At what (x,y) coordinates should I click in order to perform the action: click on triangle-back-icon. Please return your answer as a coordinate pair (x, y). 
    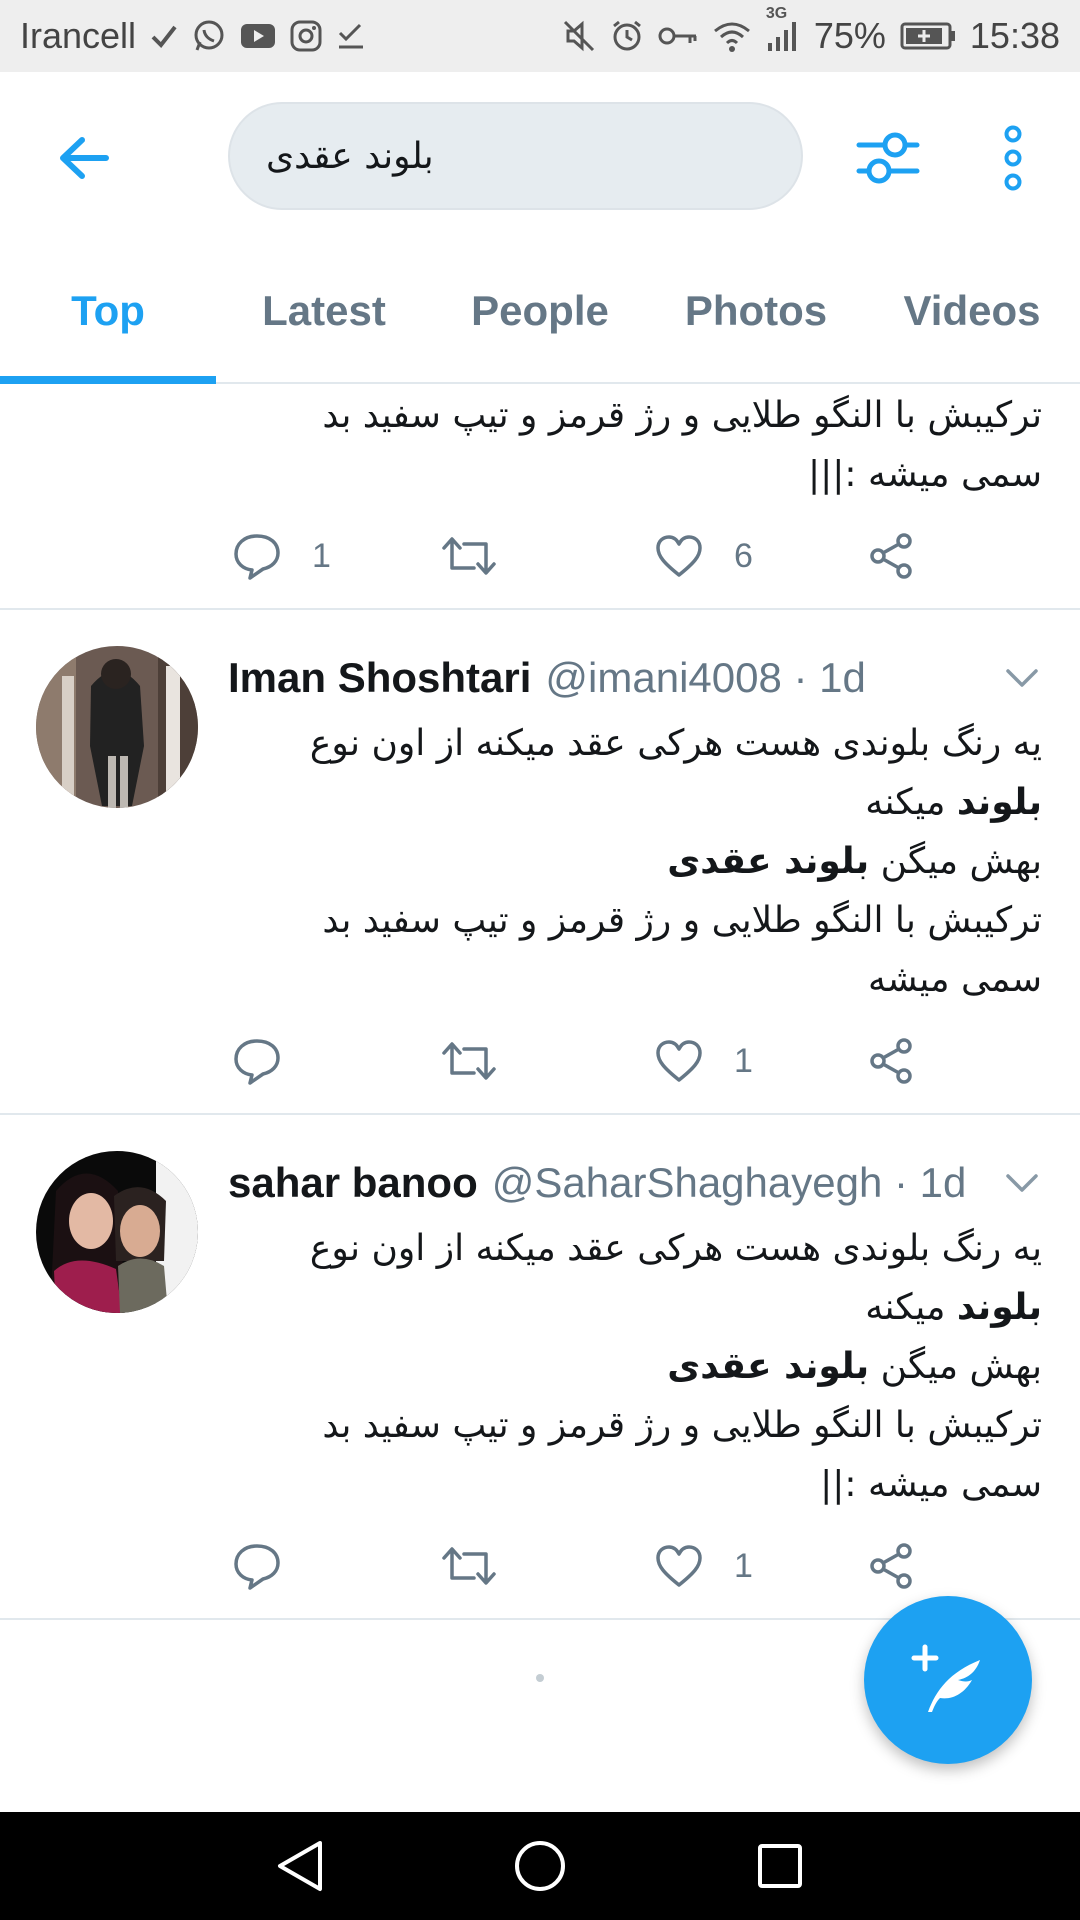
    Looking at the image, I should click on (300, 1866).